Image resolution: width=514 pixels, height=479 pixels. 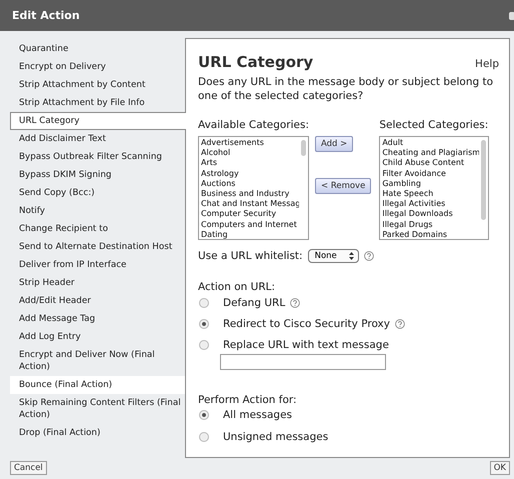 I want to click on action-item: Bypass Outbreak Filter Scanning, so click(x=97, y=157).